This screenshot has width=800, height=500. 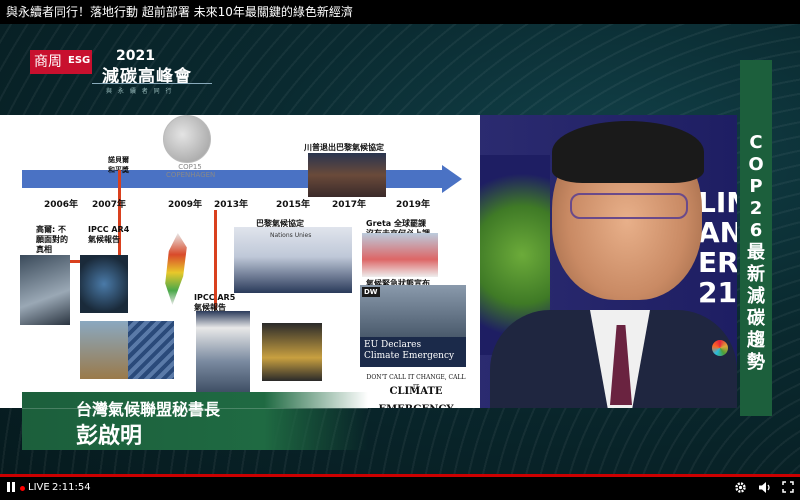 I want to click on cop26-sidebar: C O P 2 6 最 新 減 碳 趨 勢, so click(x=756, y=238).